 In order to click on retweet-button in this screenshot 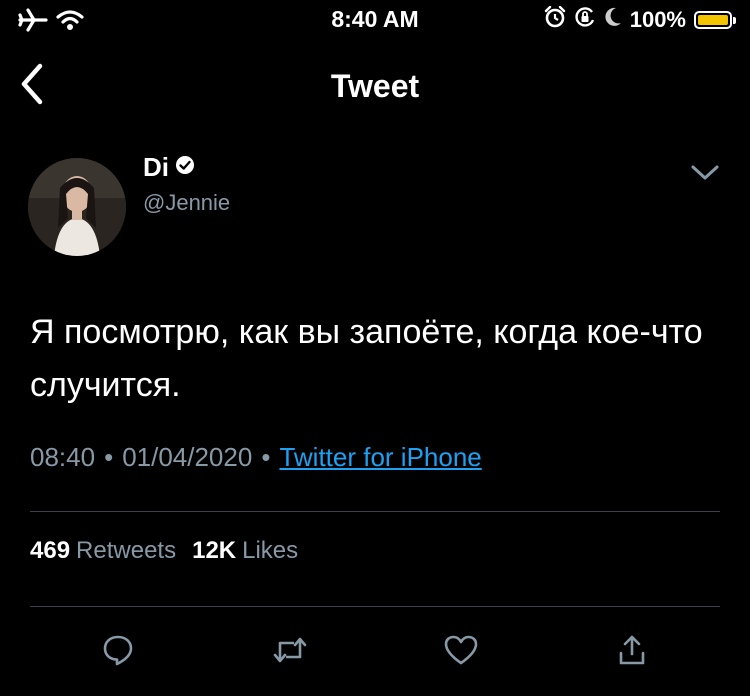, I will do `click(290, 652)`.